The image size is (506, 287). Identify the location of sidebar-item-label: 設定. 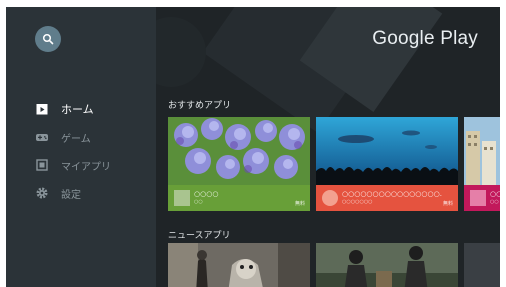
(71, 195).